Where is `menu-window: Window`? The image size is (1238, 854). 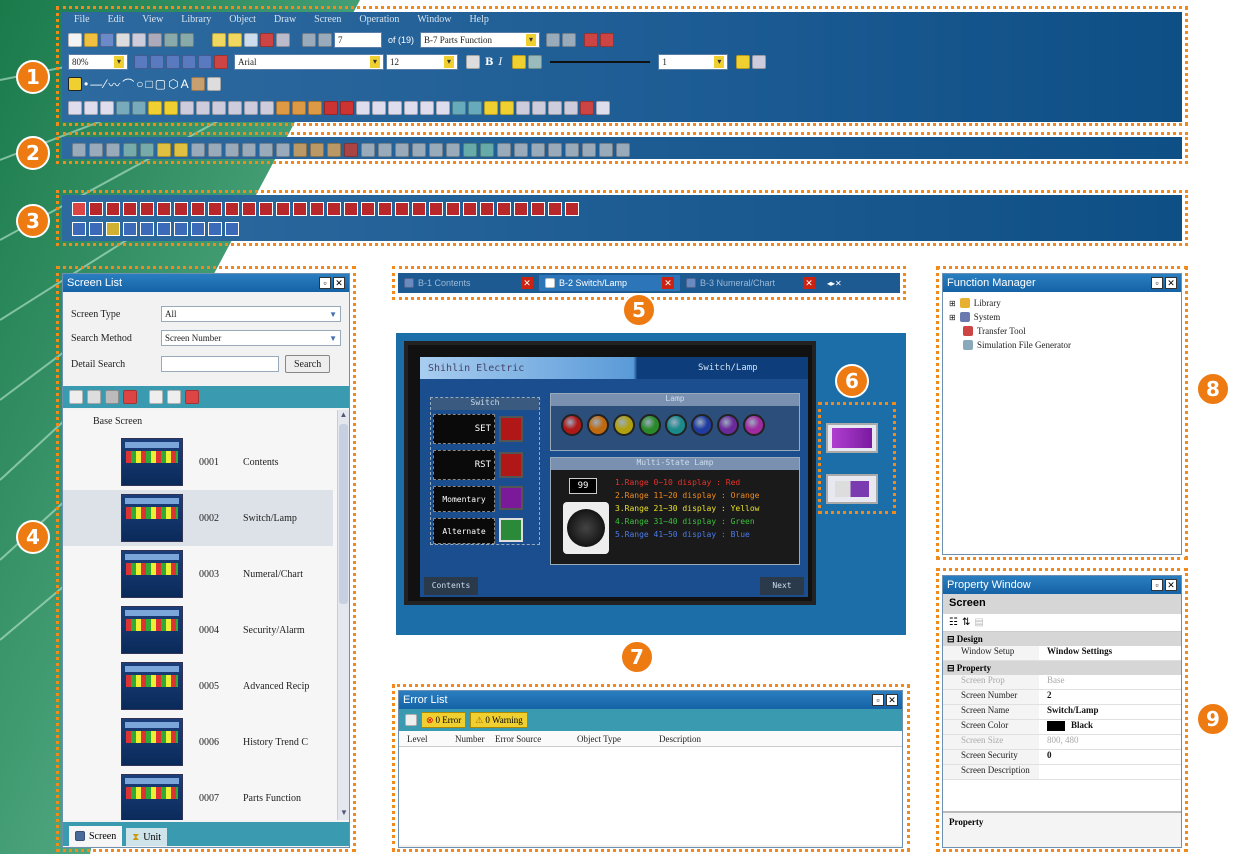
menu-window: Window is located at coordinates (434, 19).